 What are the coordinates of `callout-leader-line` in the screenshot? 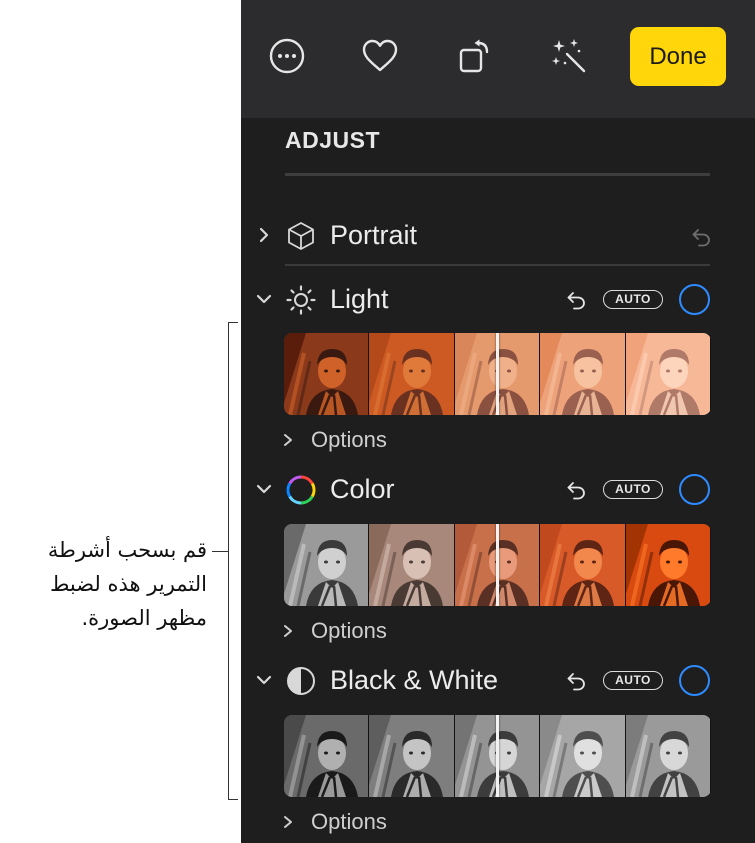 It's located at (220, 551).